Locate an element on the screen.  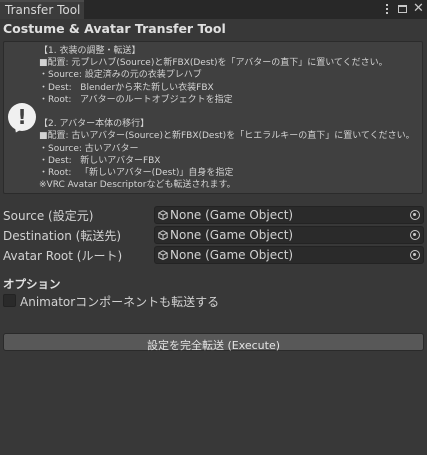
avatar-root-object-field: None (Game Object) is located at coordinates (289, 255).